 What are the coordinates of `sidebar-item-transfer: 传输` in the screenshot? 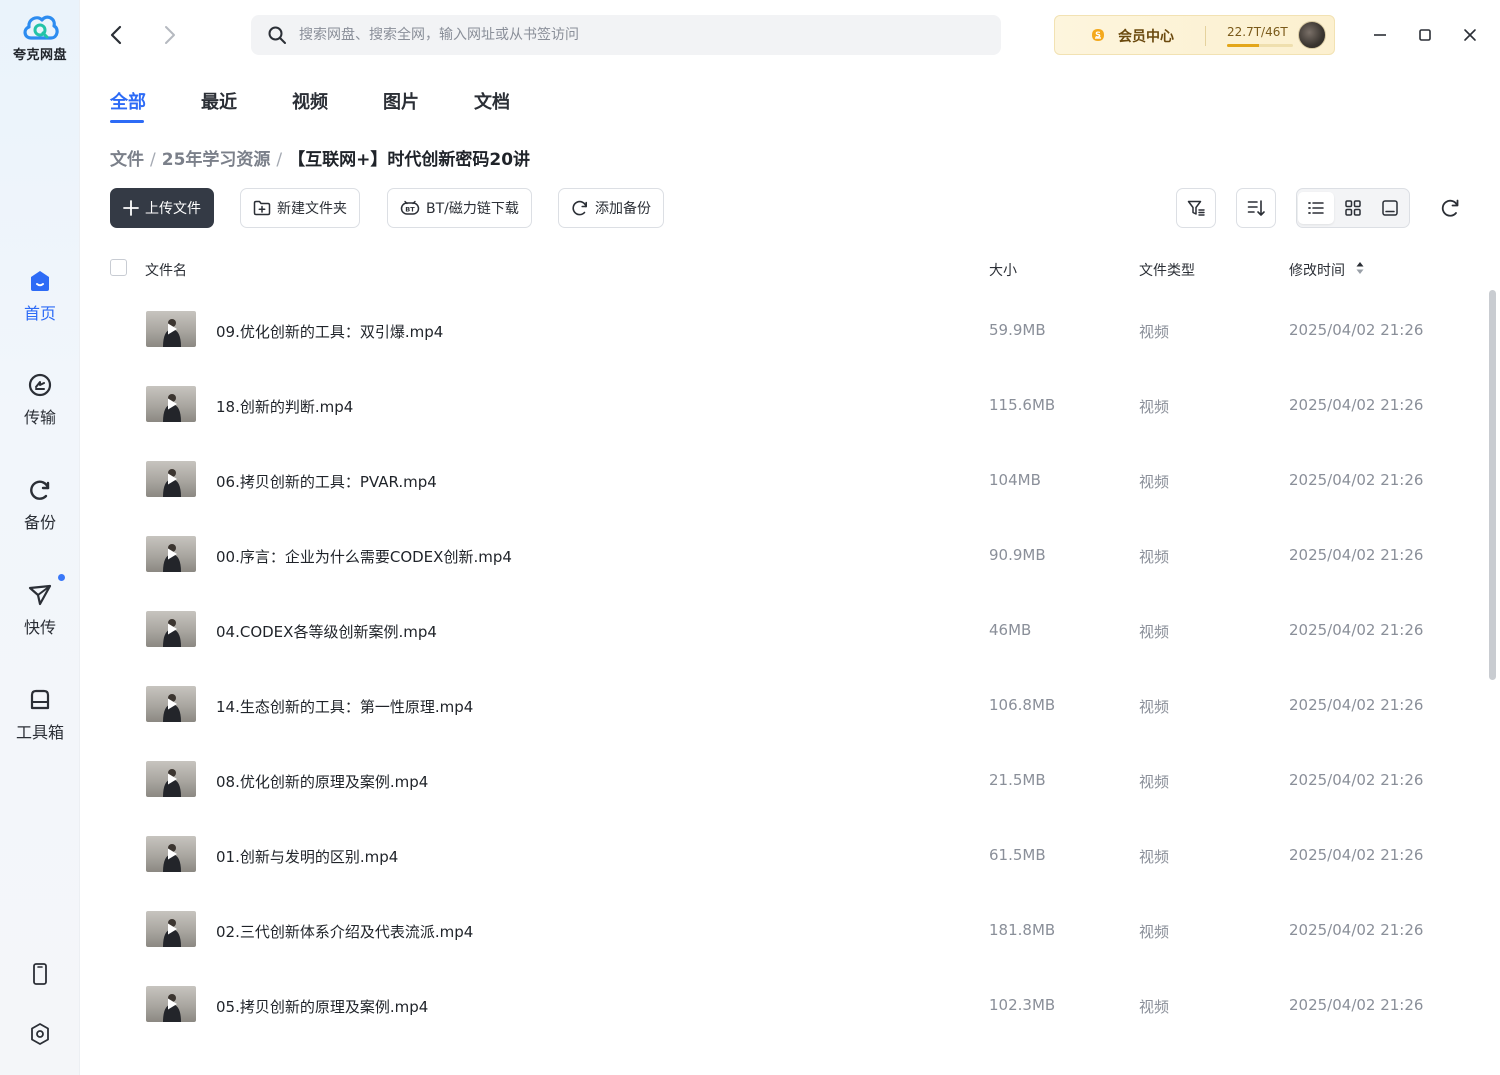 It's located at (40, 400).